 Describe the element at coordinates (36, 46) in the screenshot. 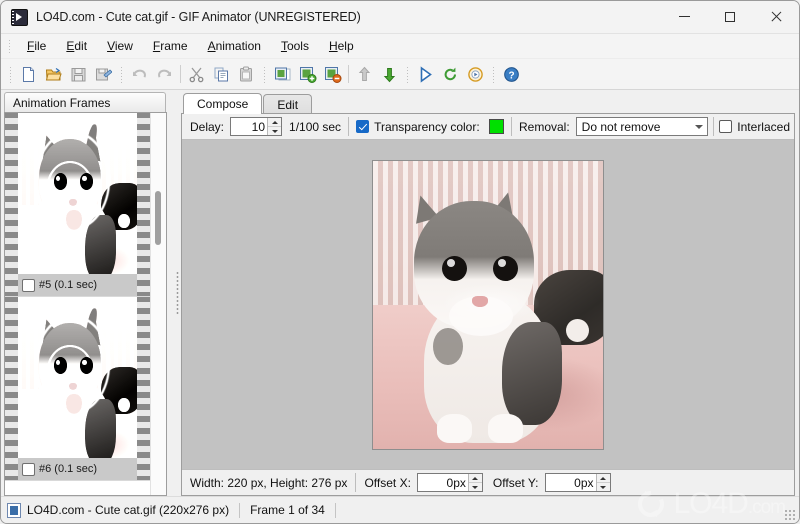

I see `menu-item-file: File` at that location.